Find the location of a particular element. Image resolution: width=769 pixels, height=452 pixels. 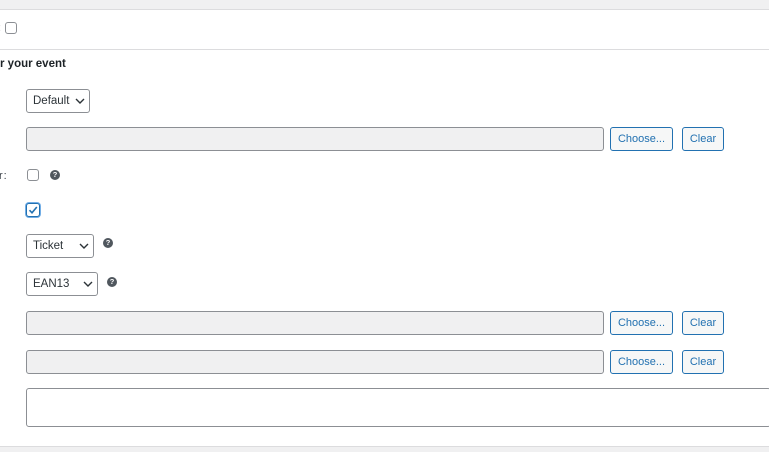

checkmark-icon is located at coordinates (33, 210).